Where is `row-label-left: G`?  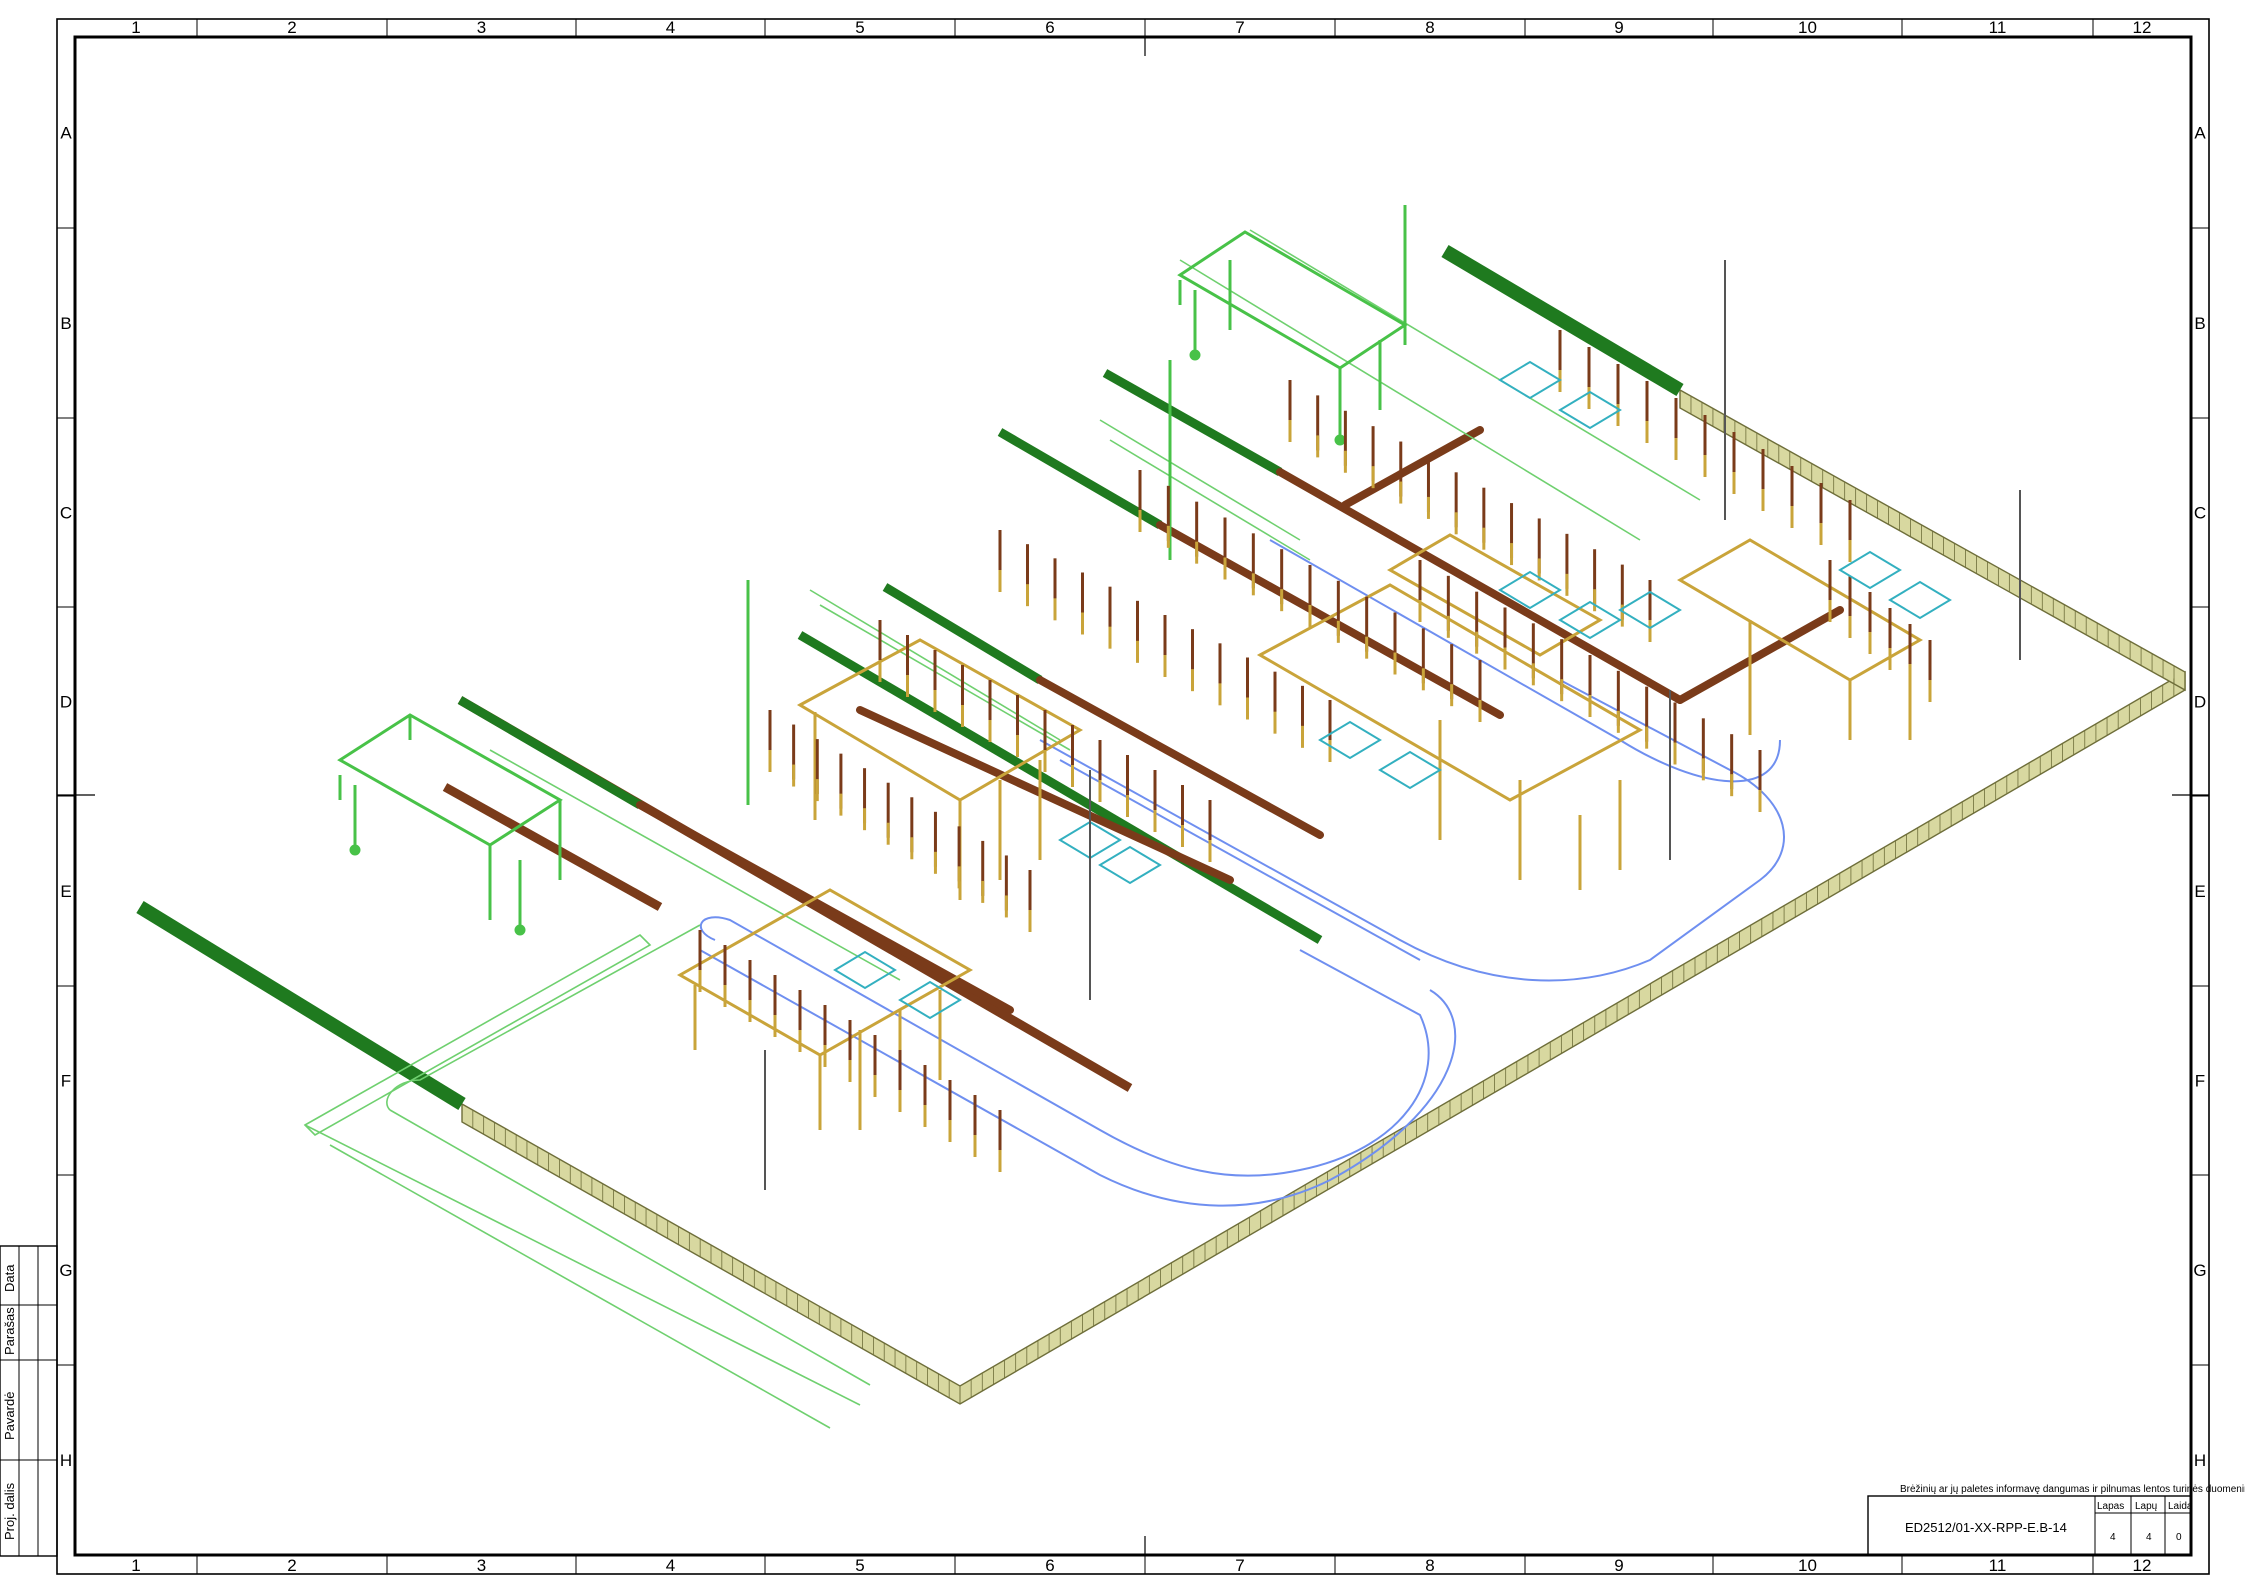 row-label-left: G is located at coordinates (65, 1270).